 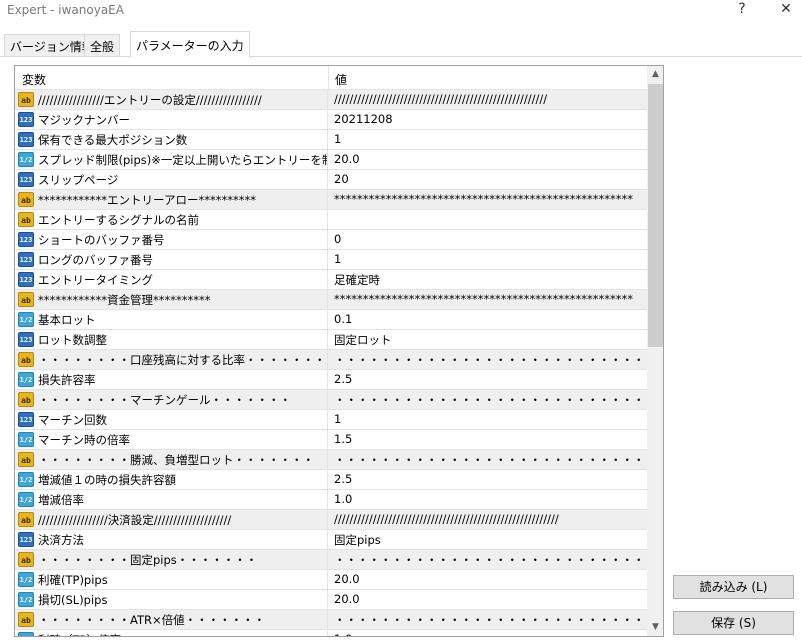 I want to click on table-row: 1/2 マーチン時の倍率 1.5, so click(x=331, y=440).